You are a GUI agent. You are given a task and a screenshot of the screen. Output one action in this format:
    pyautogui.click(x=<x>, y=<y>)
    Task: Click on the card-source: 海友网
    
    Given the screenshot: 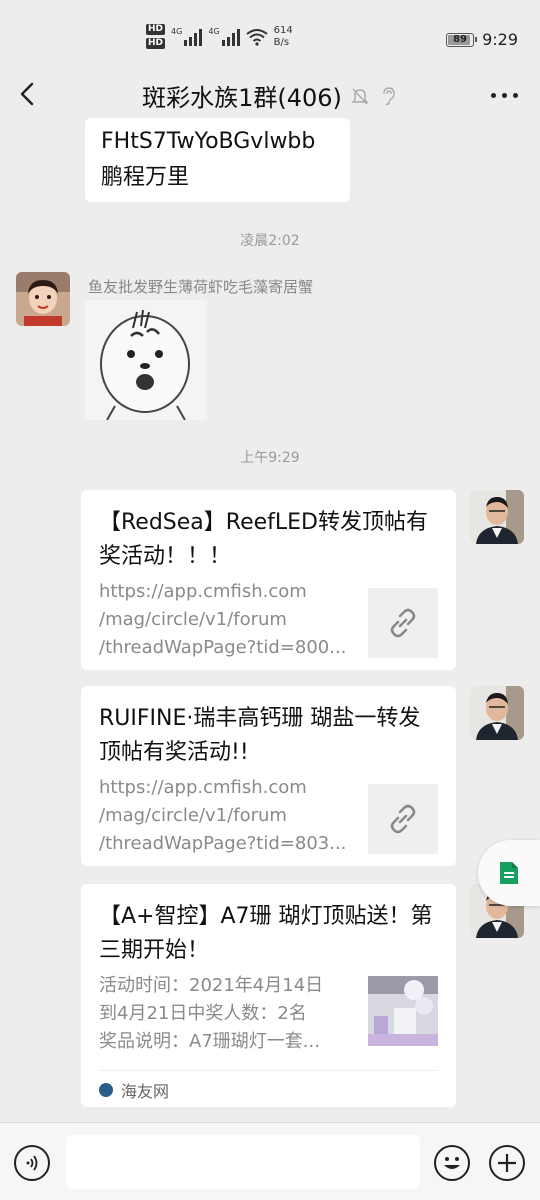 What is the action you would take?
    pyautogui.click(x=268, y=1089)
    